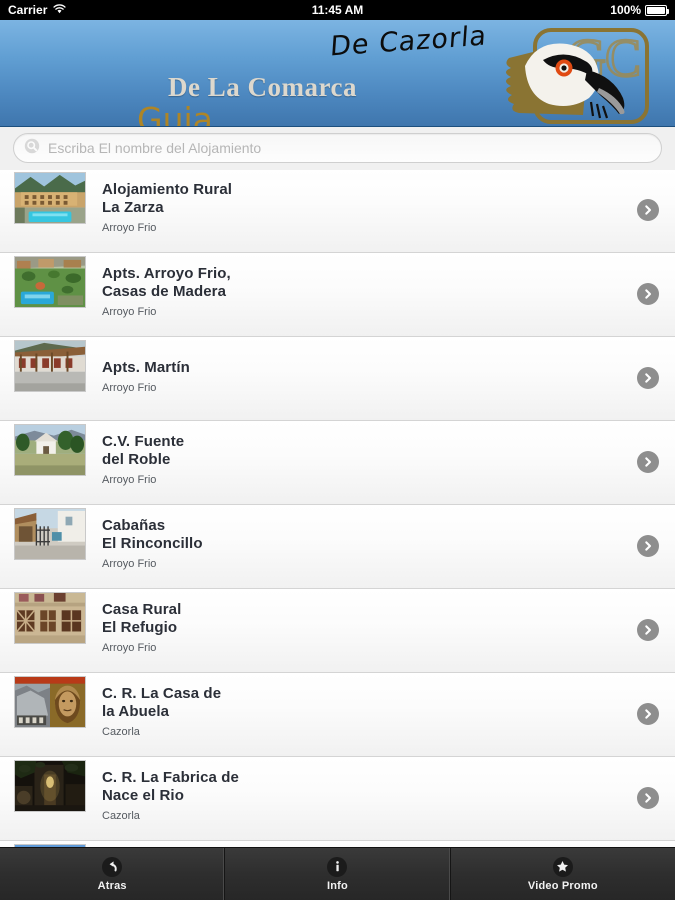  What do you see at coordinates (358, 628) in the screenshot?
I see `row-text-block: Casa Rural El Refugio Arroyo Frio` at bounding box center [358, 628].